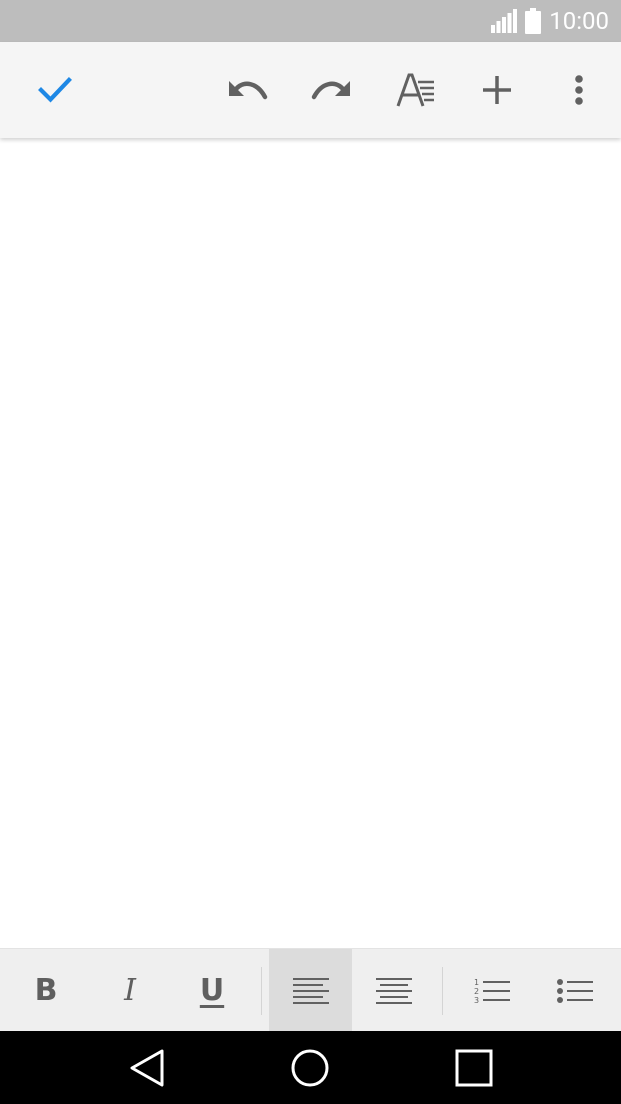 This screenshot has height=1104, width=621. I want to click on numbered-list-icon: 1 2 3, so click(492, 991).